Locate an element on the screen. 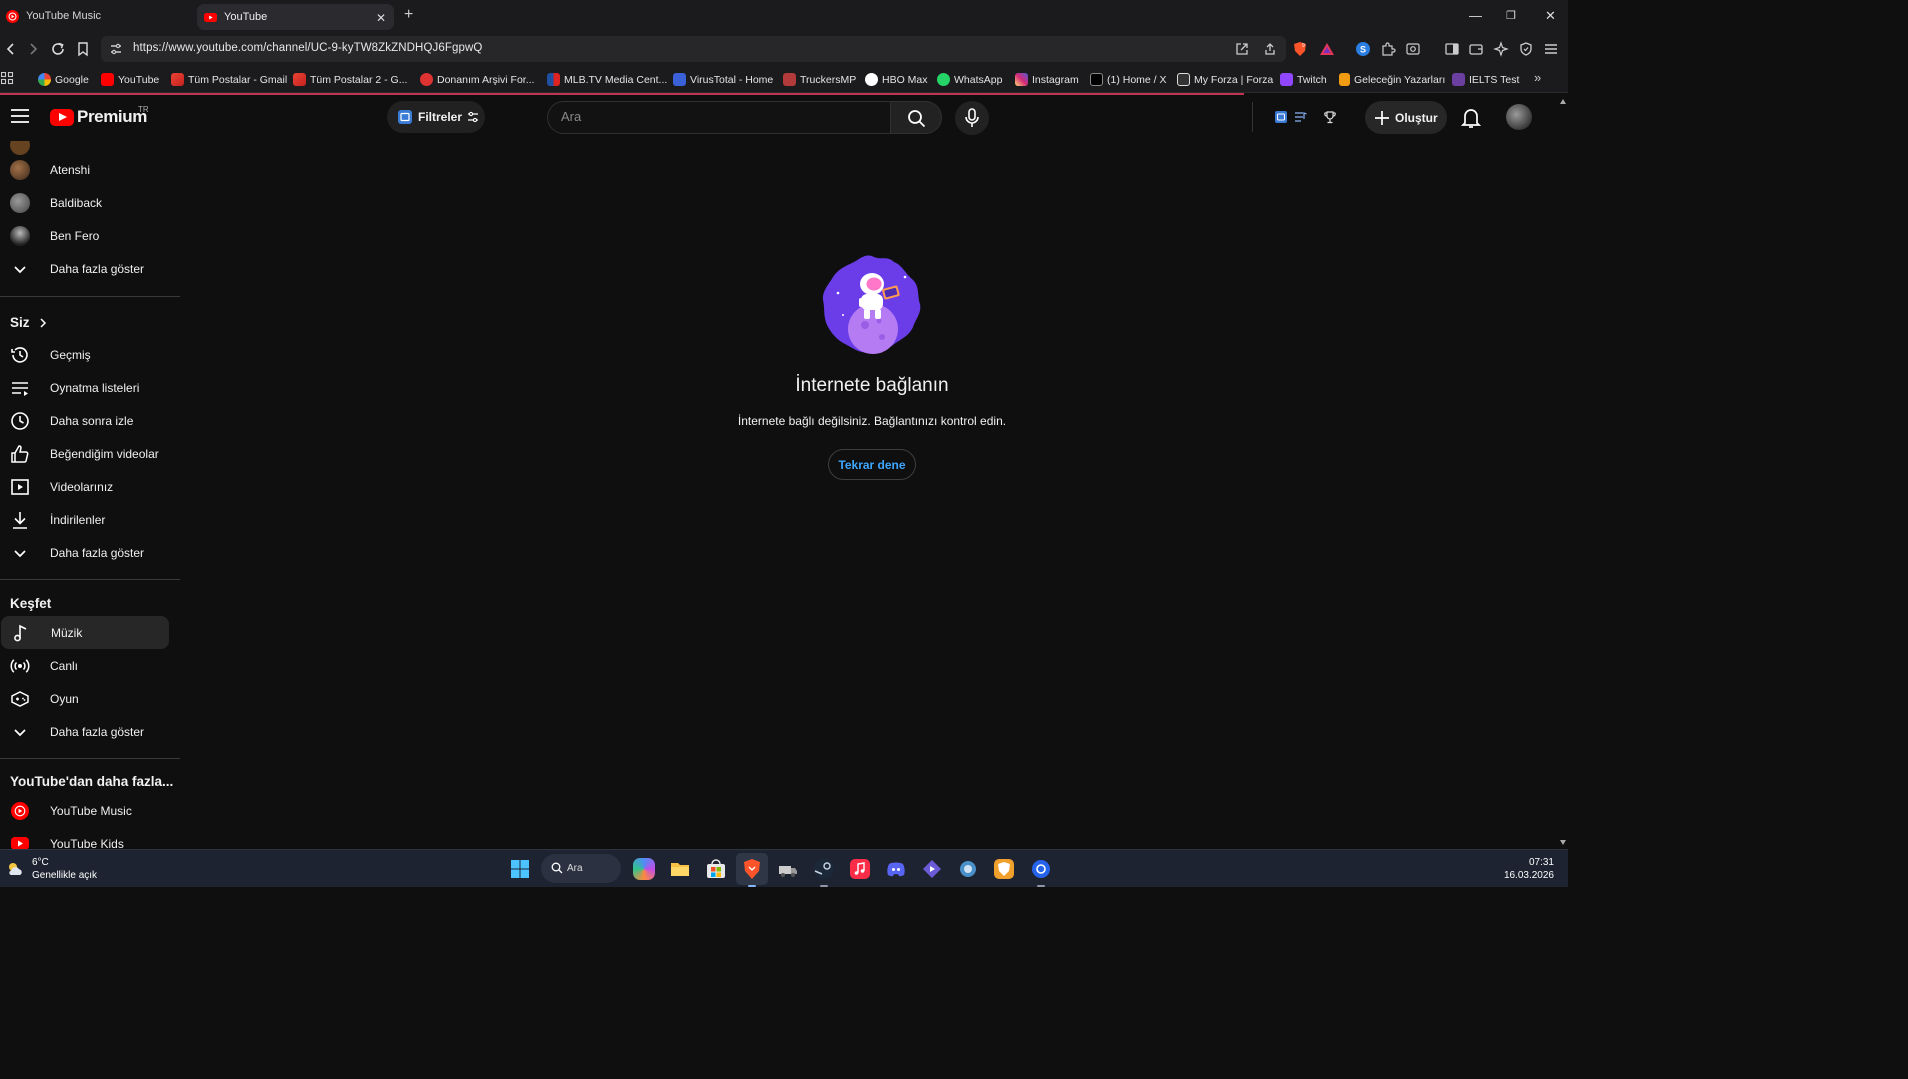 The image size is (1908, 1079). you-section-header: Siz is located at coordinates (29, 322).